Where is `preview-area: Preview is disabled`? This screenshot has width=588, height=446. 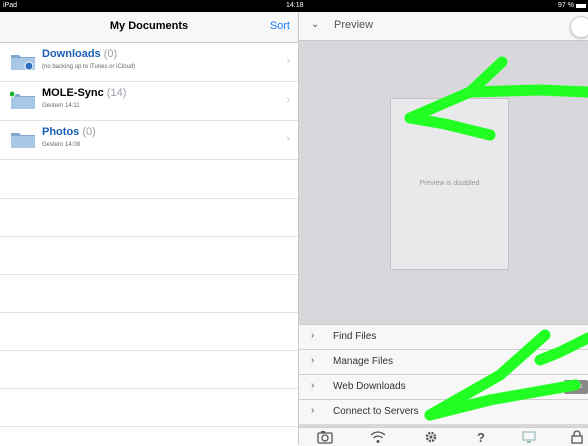 preview-area: Preview is disabled is located at coordinates (449, 184).